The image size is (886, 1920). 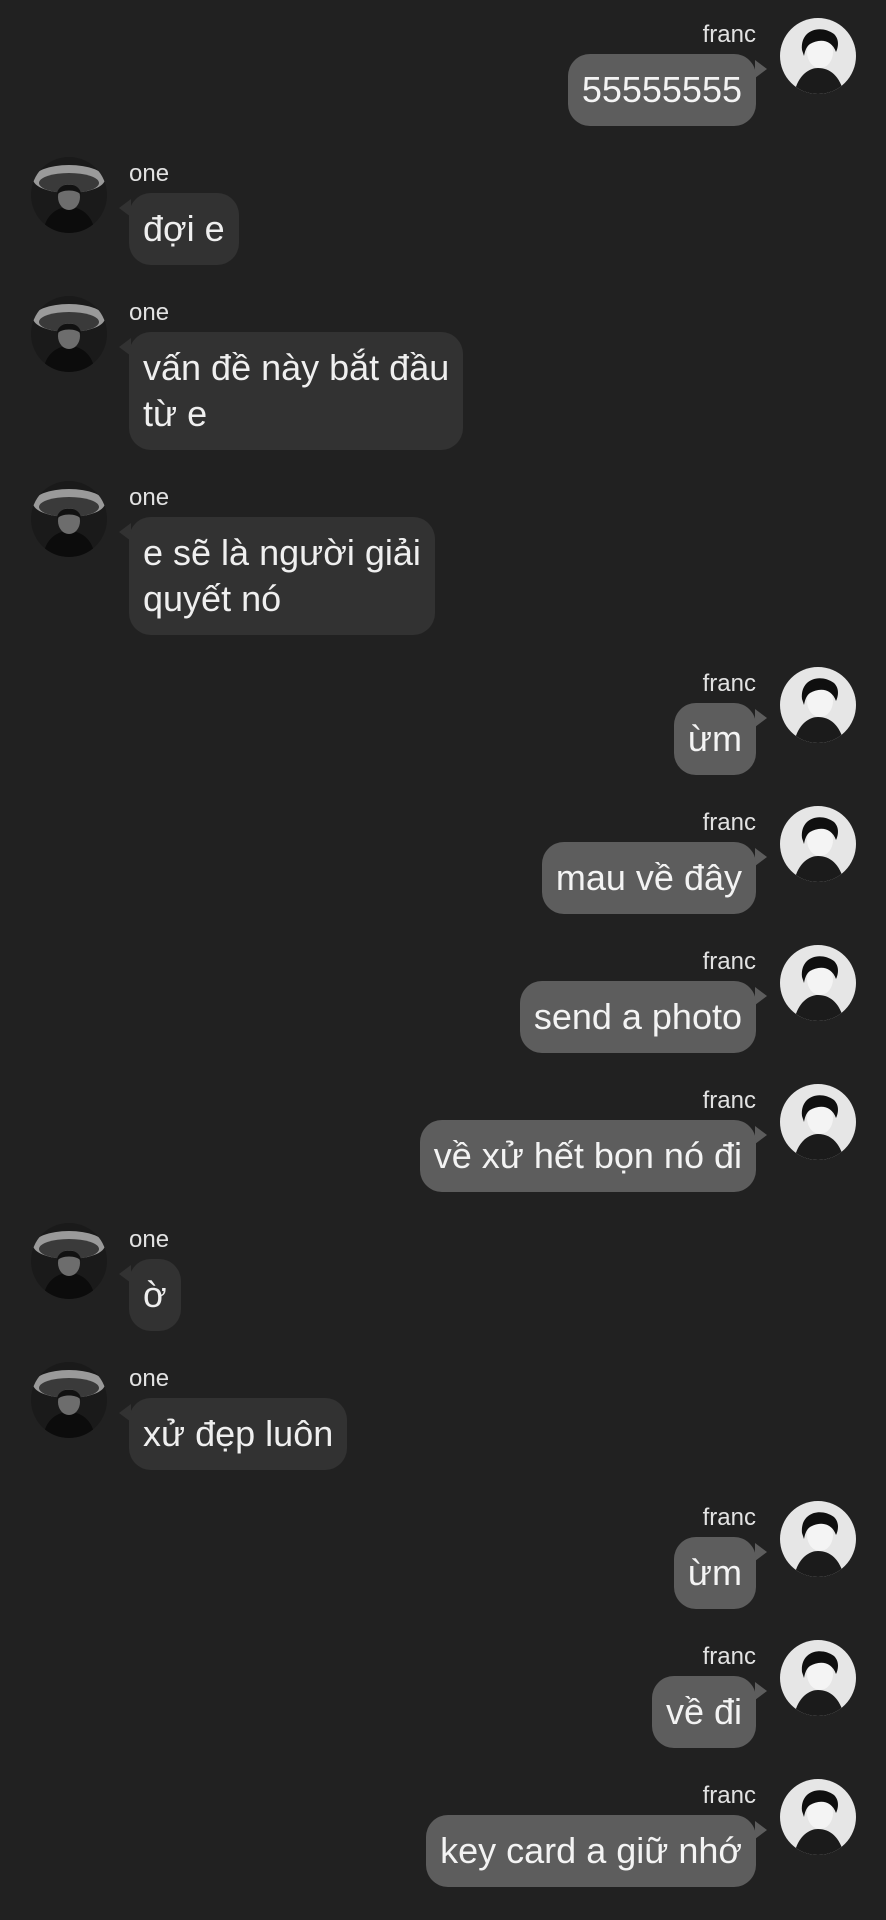 I want to click on message-bubble: về xử hết bọn nó đi, so click(x=587, y=1156).